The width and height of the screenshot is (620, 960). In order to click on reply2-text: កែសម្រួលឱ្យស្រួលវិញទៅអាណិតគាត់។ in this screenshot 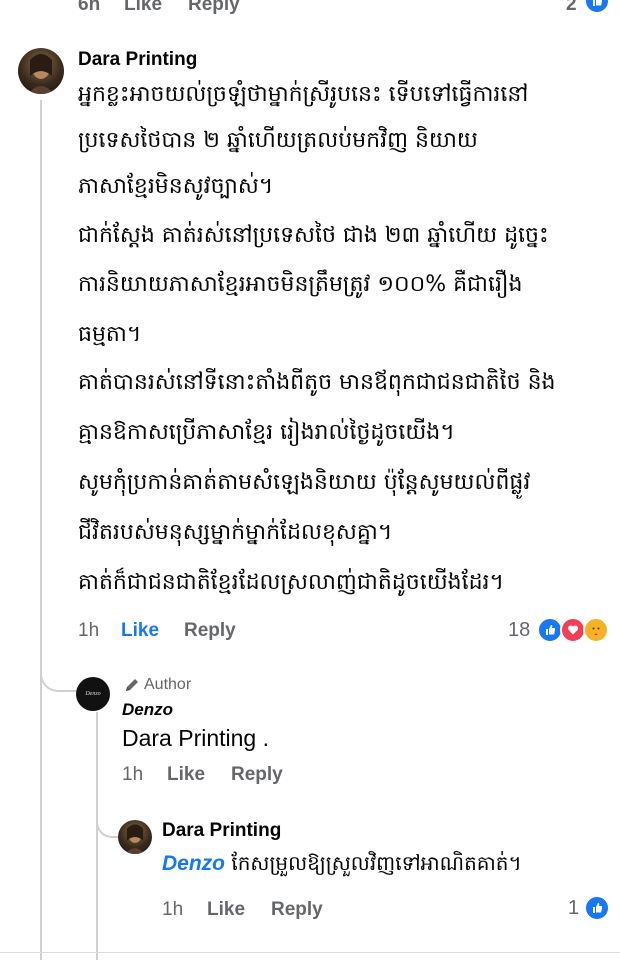, I will do `click(373, 863)`.